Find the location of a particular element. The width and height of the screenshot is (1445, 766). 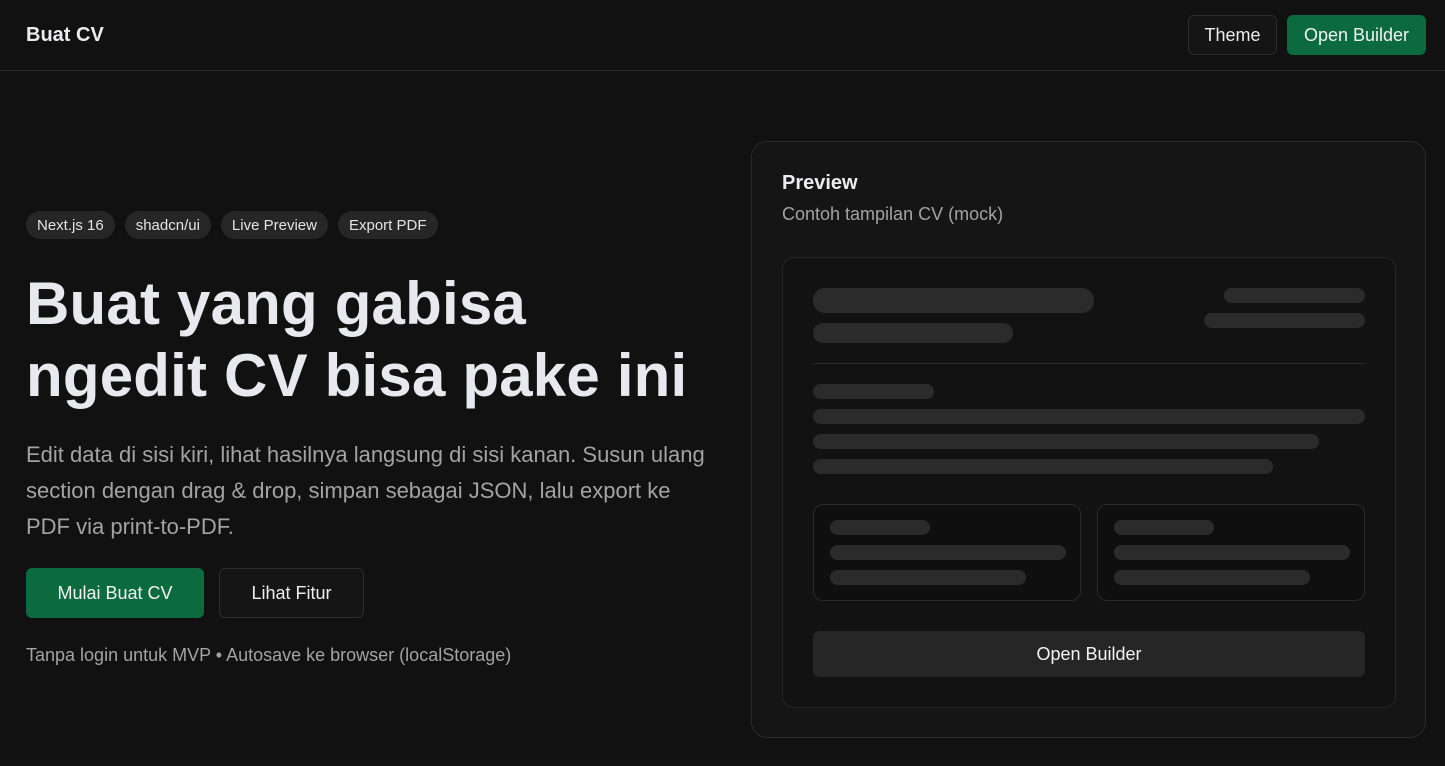

mock-box-right is located at coordinates (1231, 552).